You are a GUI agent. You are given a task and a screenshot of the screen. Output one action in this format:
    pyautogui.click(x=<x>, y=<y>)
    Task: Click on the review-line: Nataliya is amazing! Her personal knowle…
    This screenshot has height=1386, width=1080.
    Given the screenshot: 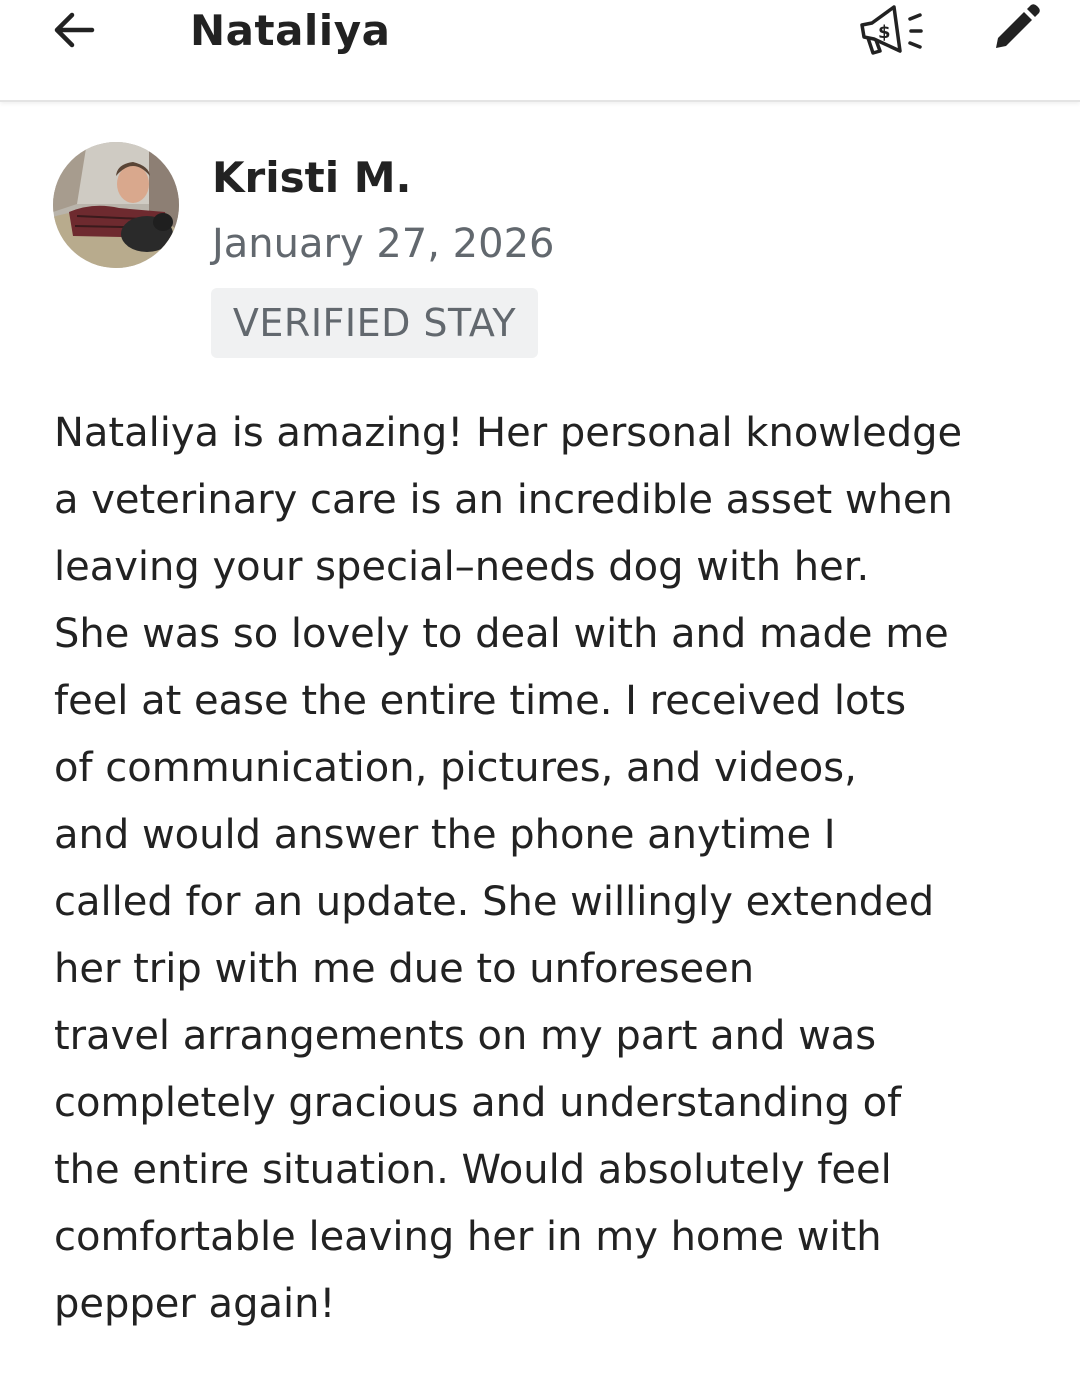 What is the action you would take?
    pyautogui.click(x=508, y=433)
    